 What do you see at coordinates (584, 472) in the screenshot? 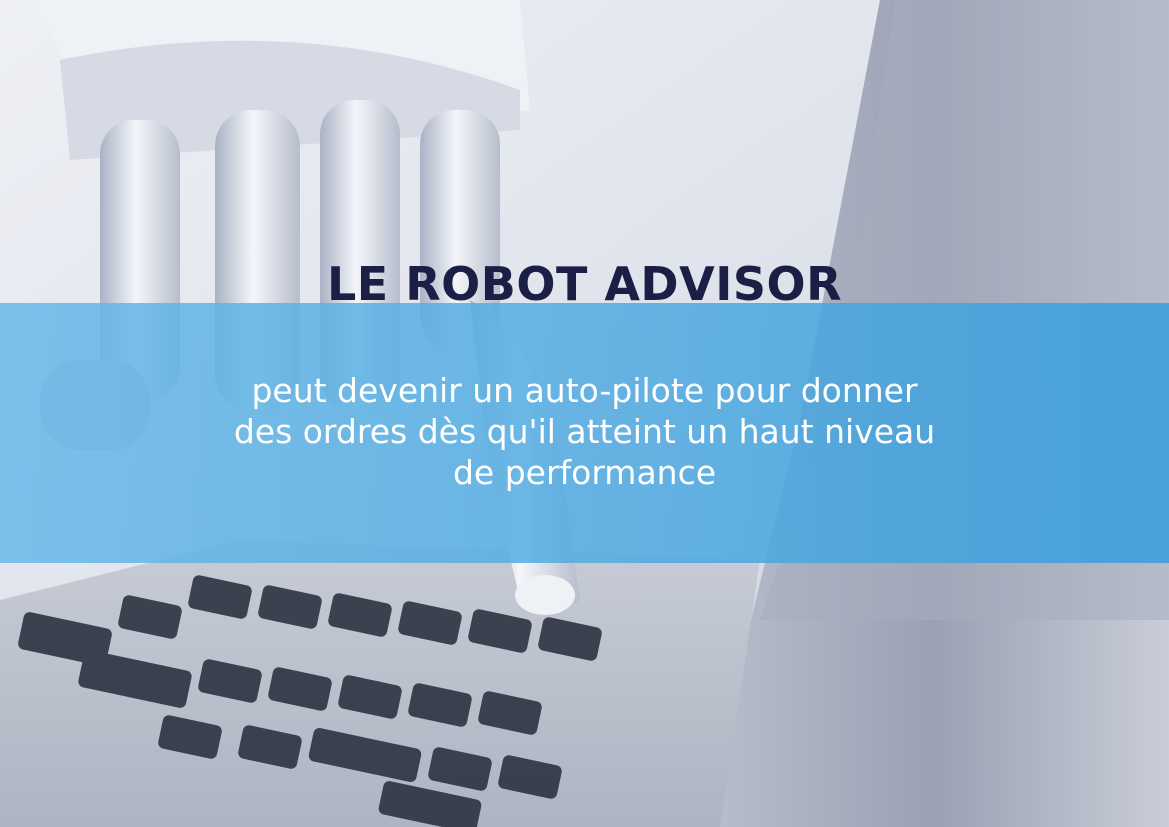
I see `subtitle-line: de performance` at bounding box center [584, 472].